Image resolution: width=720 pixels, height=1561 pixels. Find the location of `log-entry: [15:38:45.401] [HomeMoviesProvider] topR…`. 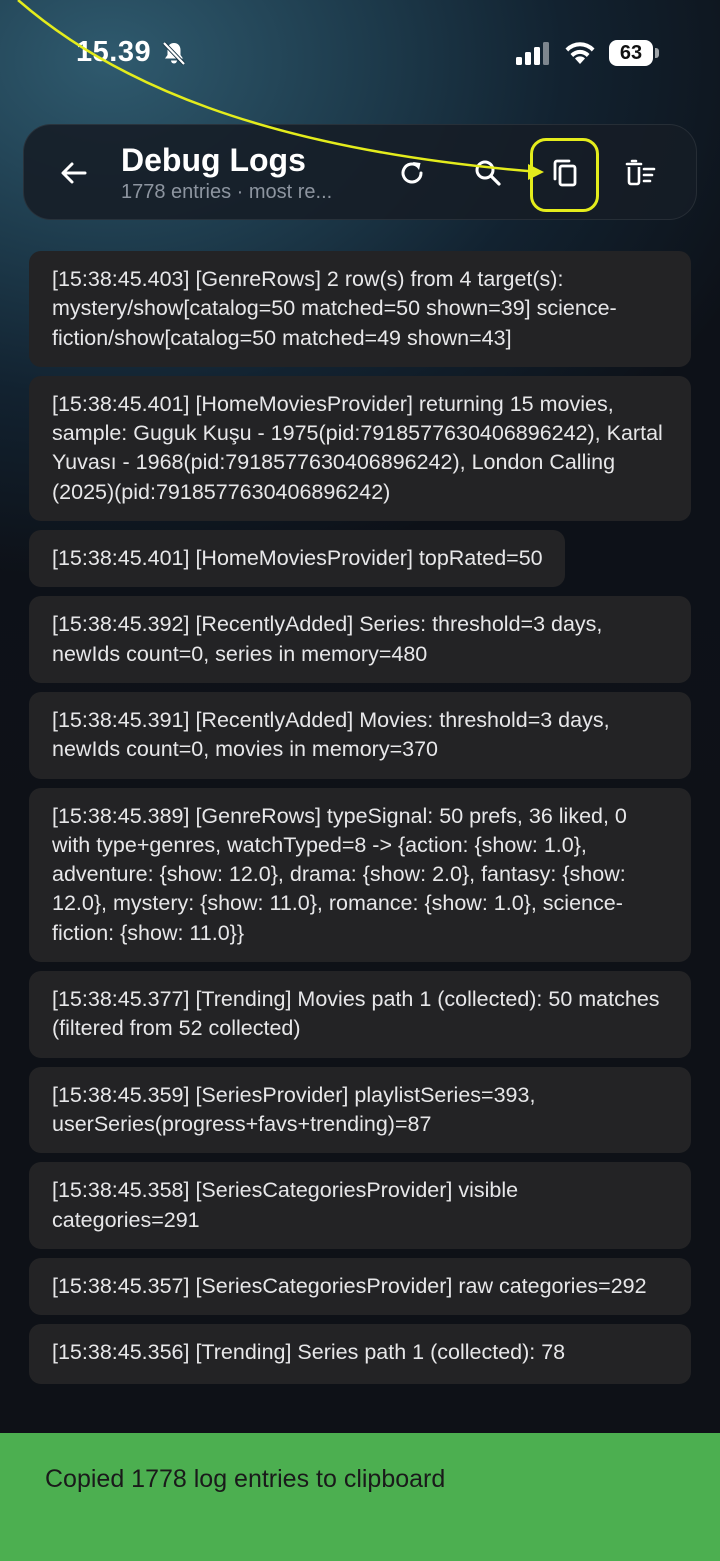

log-entry: [15:38:45.401] [HomeMoviesProvider] topR… is located at coordinates (297, 559).